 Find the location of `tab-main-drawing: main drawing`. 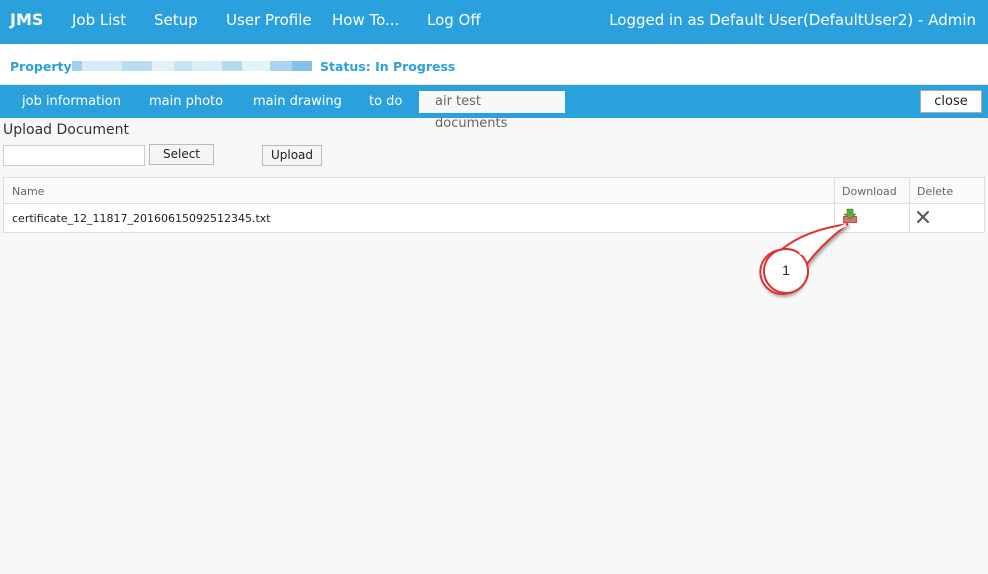

tab-main-drawing: main drawing is located at coordinates (297, 102).